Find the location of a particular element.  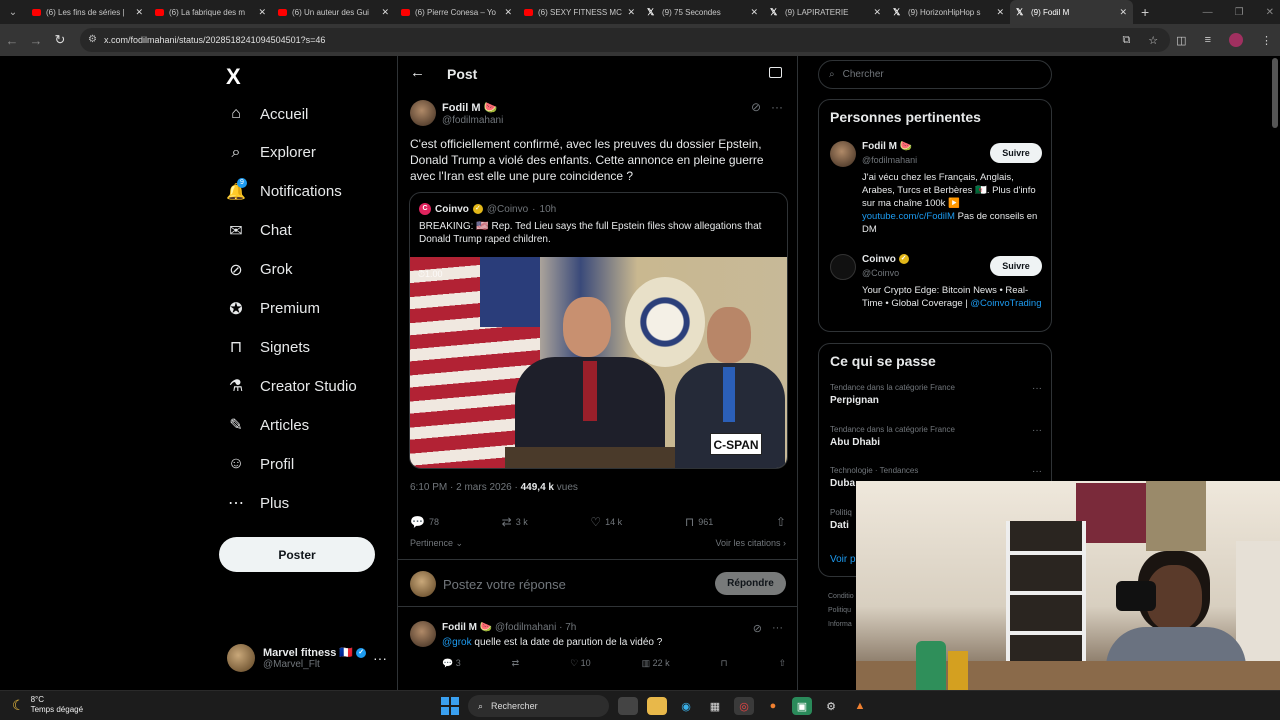

weather-widget: ☾ 8°C Temps dégagé is located at coordinates (47, 705).